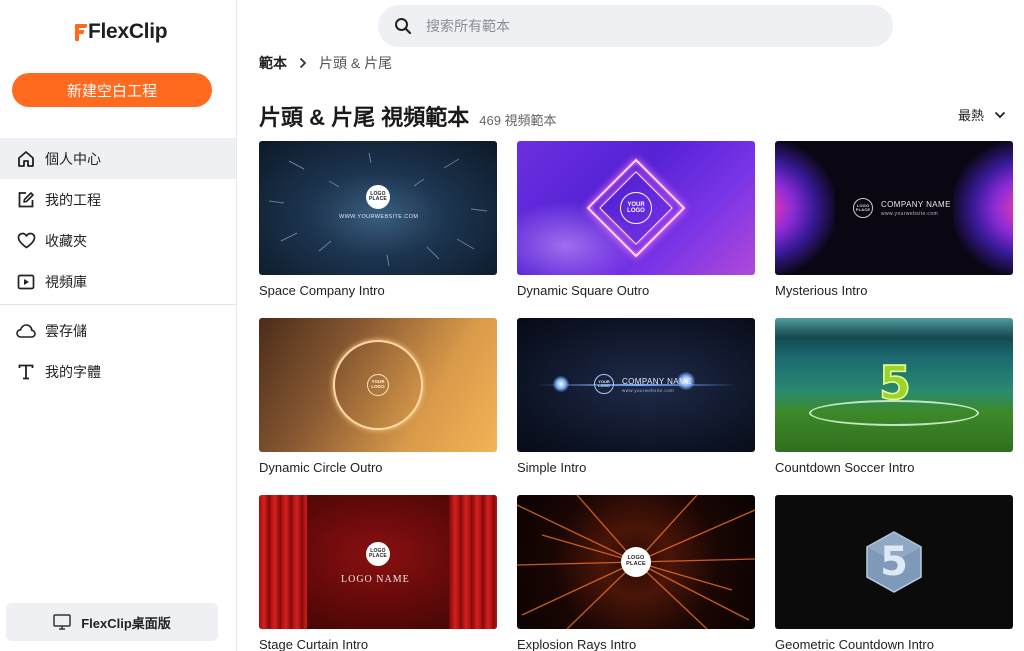  I want to click on sidebar-item-my-projects: 我的工程, so click(118, 199).